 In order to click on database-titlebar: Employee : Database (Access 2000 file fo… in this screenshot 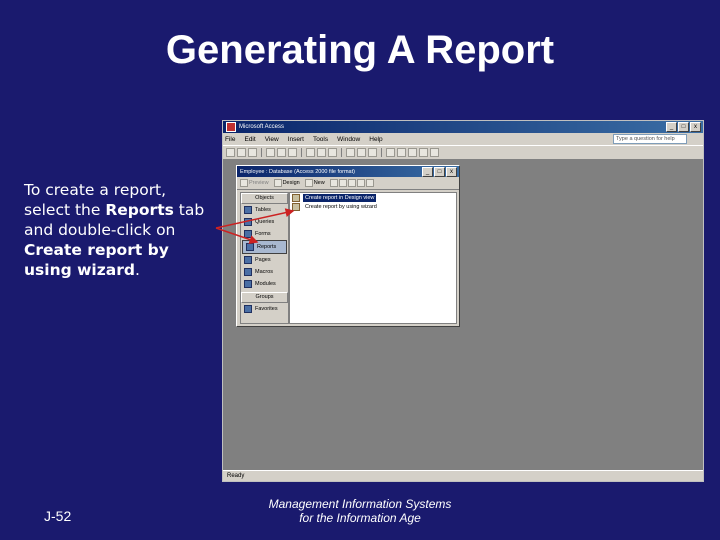, I will do `click(348, 171)`.